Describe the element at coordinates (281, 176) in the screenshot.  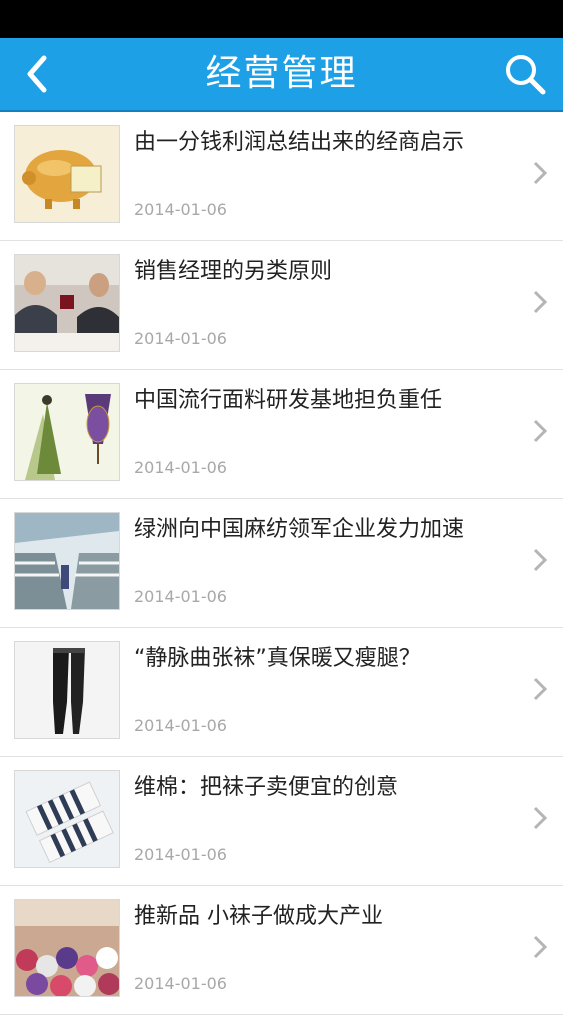
I see `list-item: 由一分钱利润总结出来的经商启示 2014-01-06` at that location.